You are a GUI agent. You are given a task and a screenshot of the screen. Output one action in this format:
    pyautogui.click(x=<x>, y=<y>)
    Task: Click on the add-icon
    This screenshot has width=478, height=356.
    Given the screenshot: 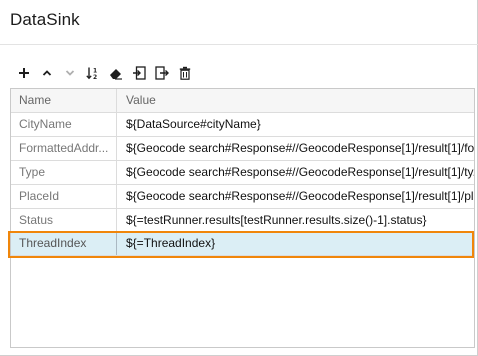 What is the action you would take?
    pyautogui.click(x=24, y=73)
    